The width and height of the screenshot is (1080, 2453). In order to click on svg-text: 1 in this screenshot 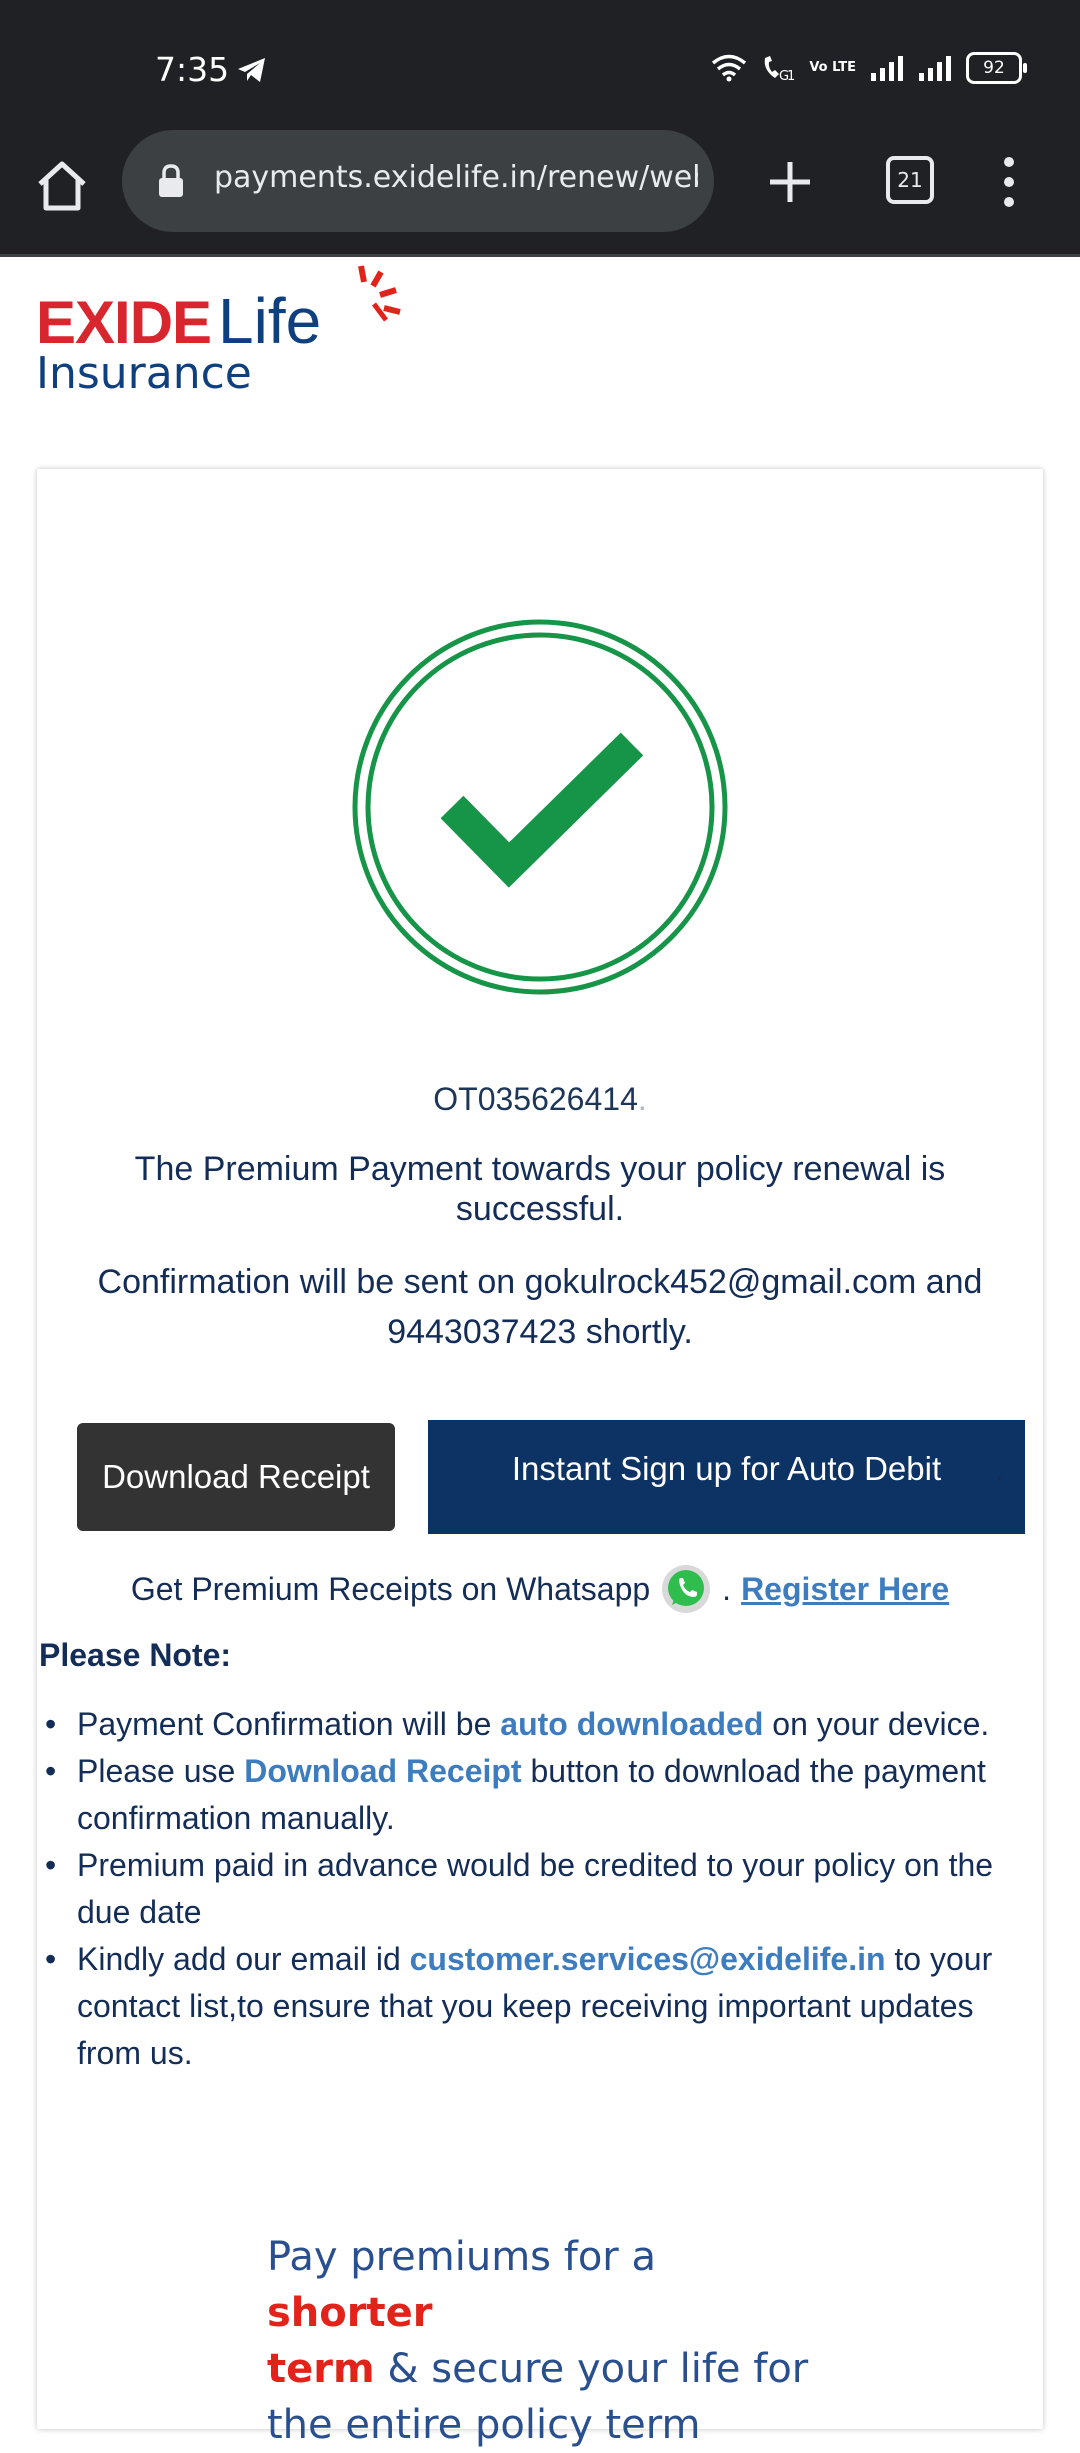, I will do `click(791, 75)`.